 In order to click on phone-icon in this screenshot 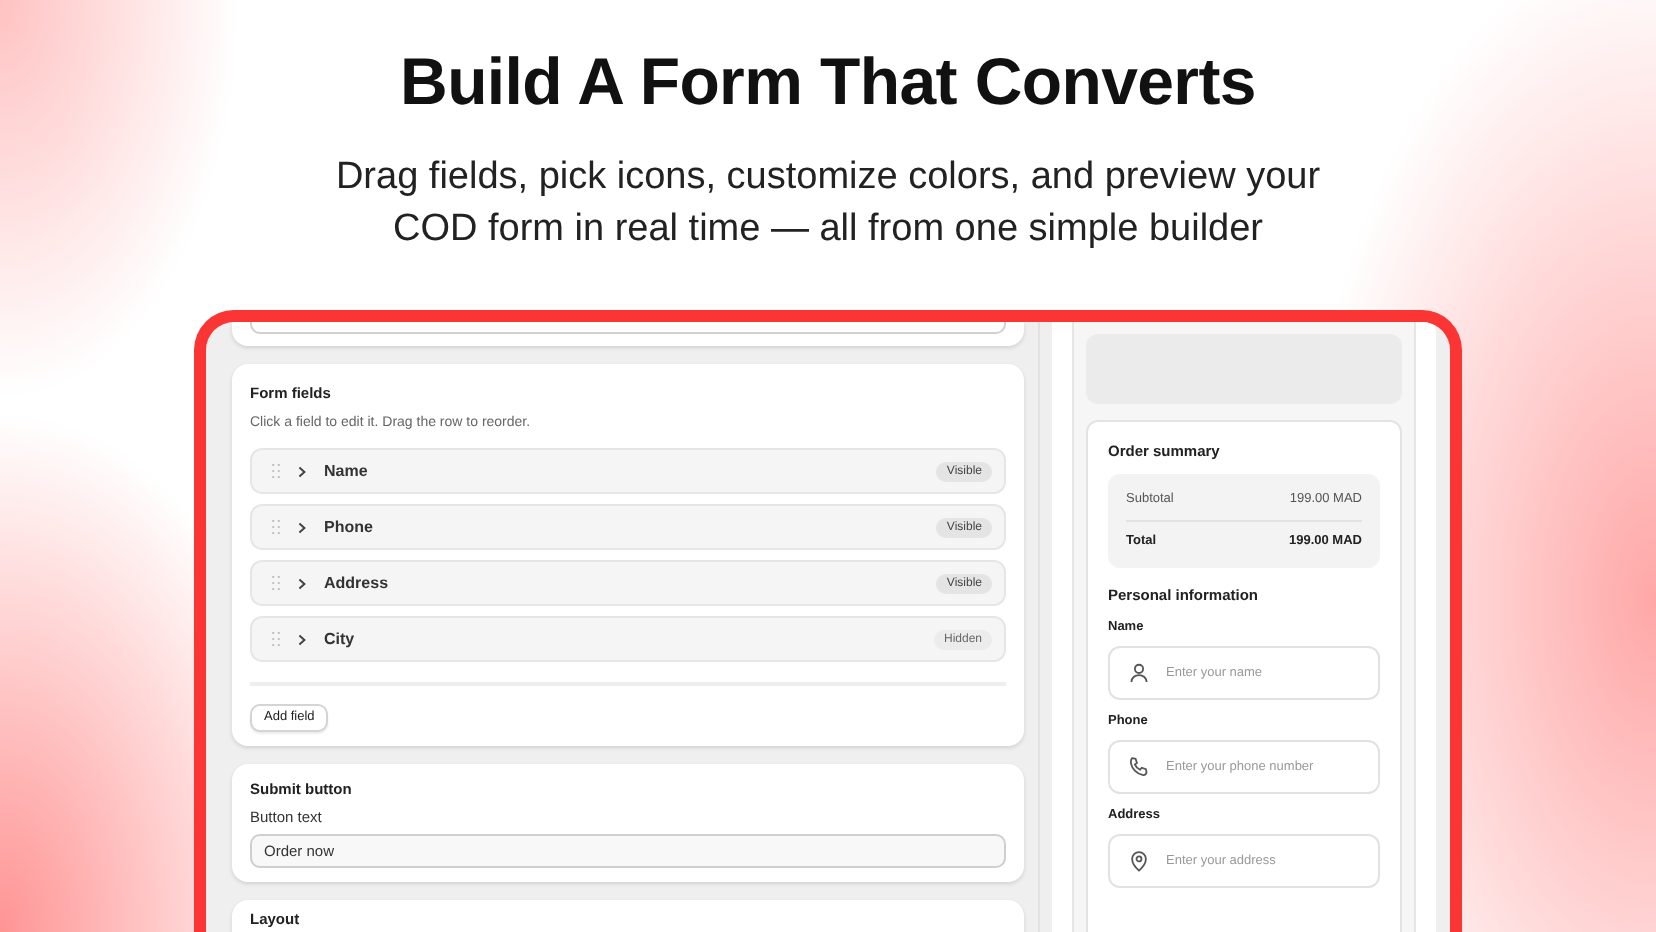, I will do `click(1139, 767)`.